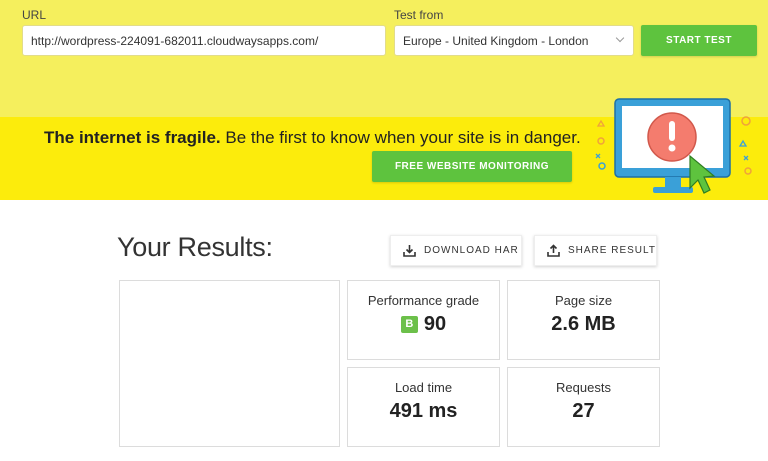  Describe the element at coordinates (673, 190) in the screenshot. I see `monitor-stand` at that location.